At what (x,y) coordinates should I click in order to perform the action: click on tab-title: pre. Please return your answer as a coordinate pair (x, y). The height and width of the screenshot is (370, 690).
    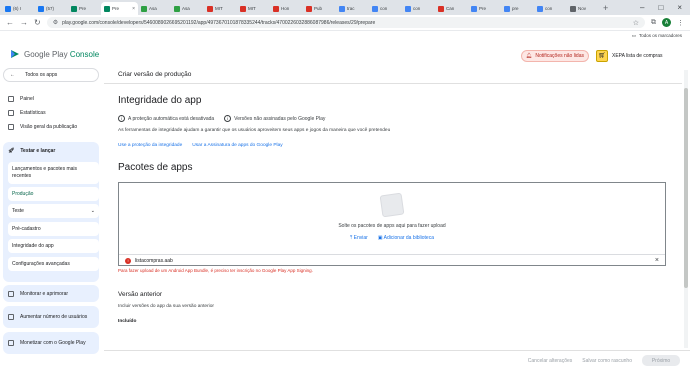
    Looking at the image, I should click on (515, 8).